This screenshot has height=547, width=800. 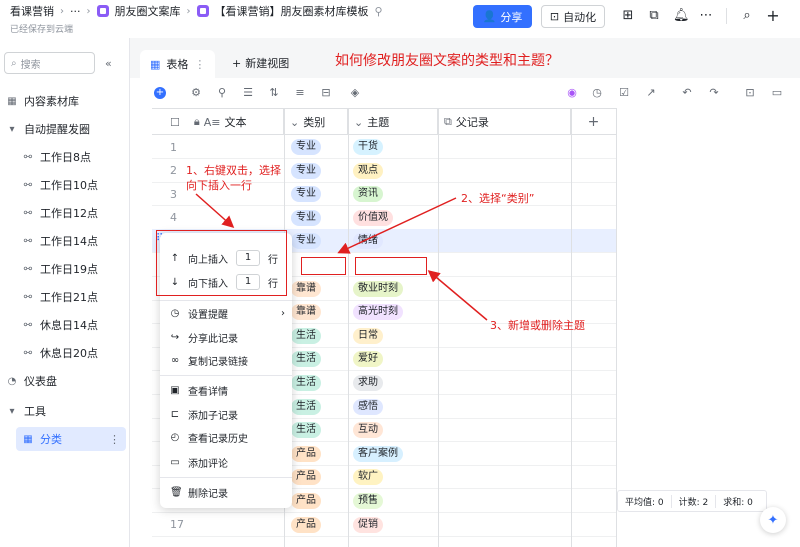 I want to click on group-icon: ☰, so click(x=248, y=93).